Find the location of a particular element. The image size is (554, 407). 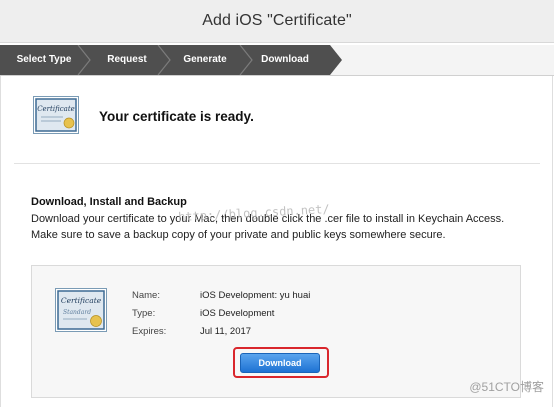

step-request: Request is located at coordinates (127, 59).